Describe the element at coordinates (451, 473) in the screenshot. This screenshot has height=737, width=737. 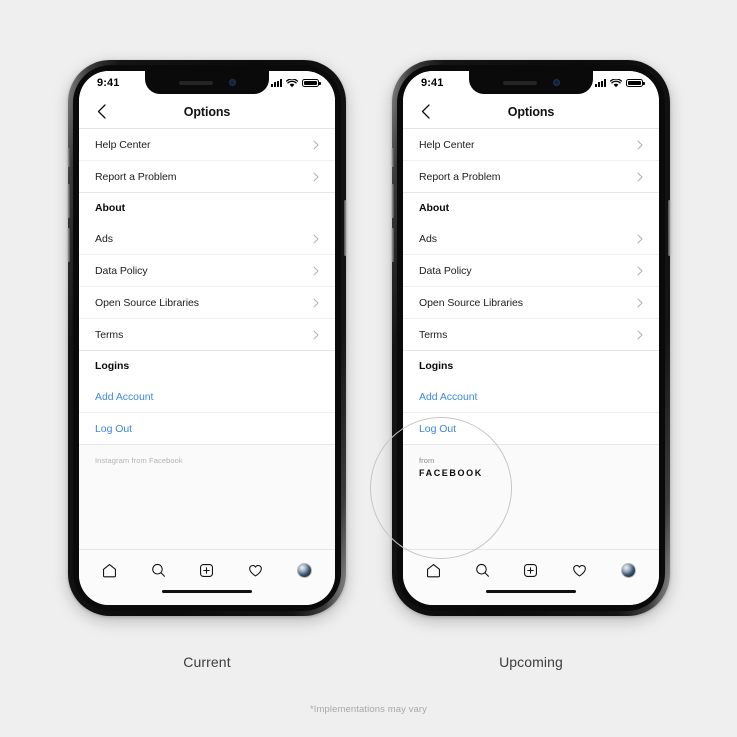
I see `branding-facebook-wordmark: FACEBOOK` at that location.